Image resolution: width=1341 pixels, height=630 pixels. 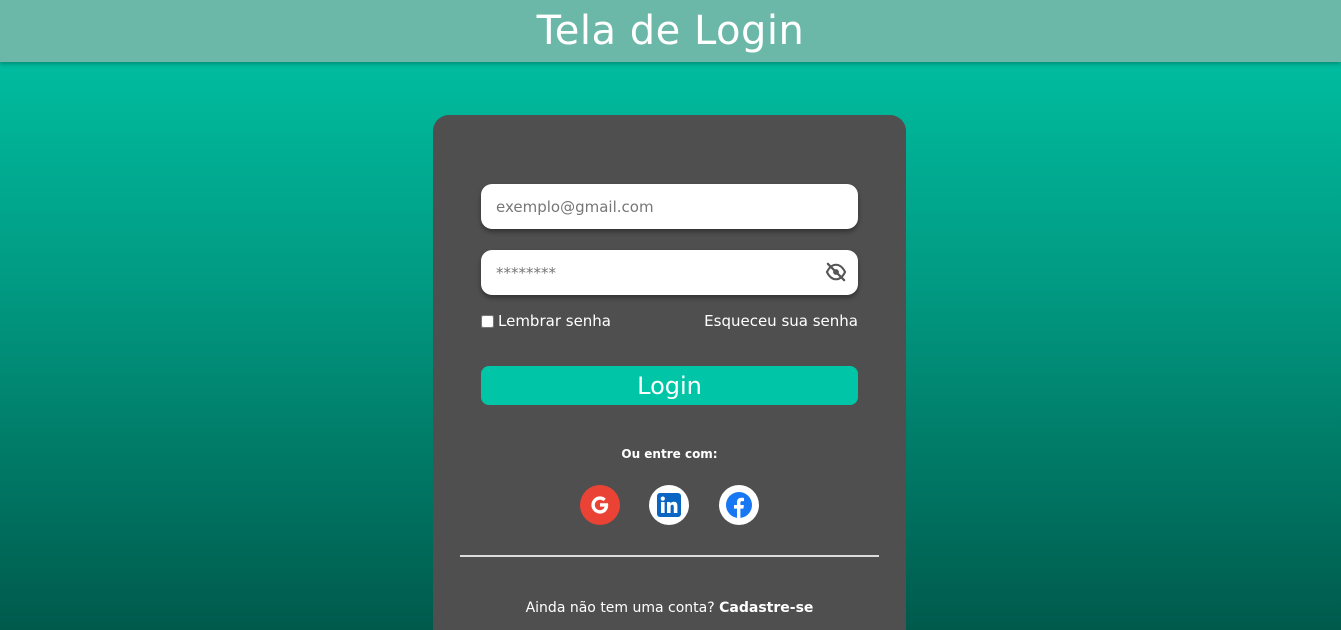 I want to click on page-title: Tela de Login, so click(x=670, y=31).